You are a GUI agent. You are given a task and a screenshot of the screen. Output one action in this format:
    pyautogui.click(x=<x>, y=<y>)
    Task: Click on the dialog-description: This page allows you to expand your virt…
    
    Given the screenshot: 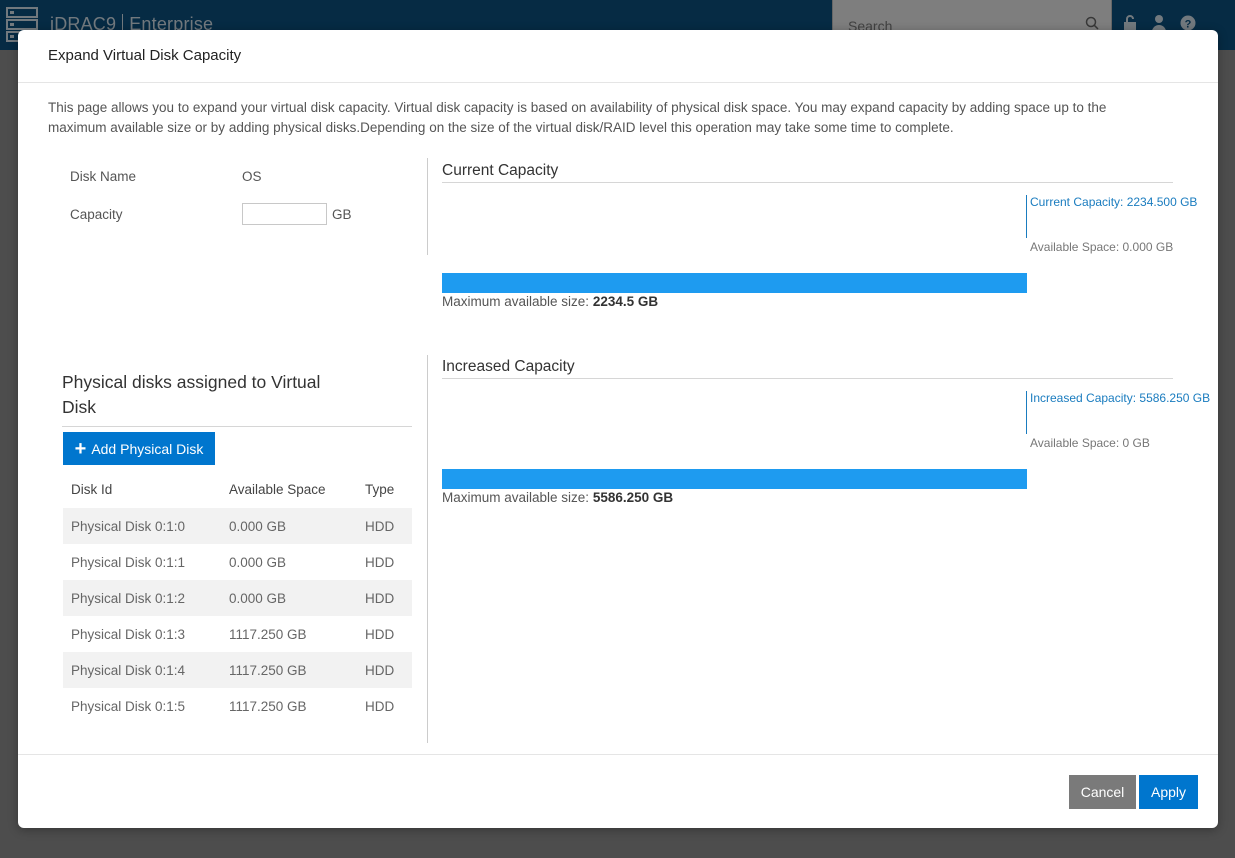 What is the action you would take?
    pyautogui.click(x=577, y=117)
    